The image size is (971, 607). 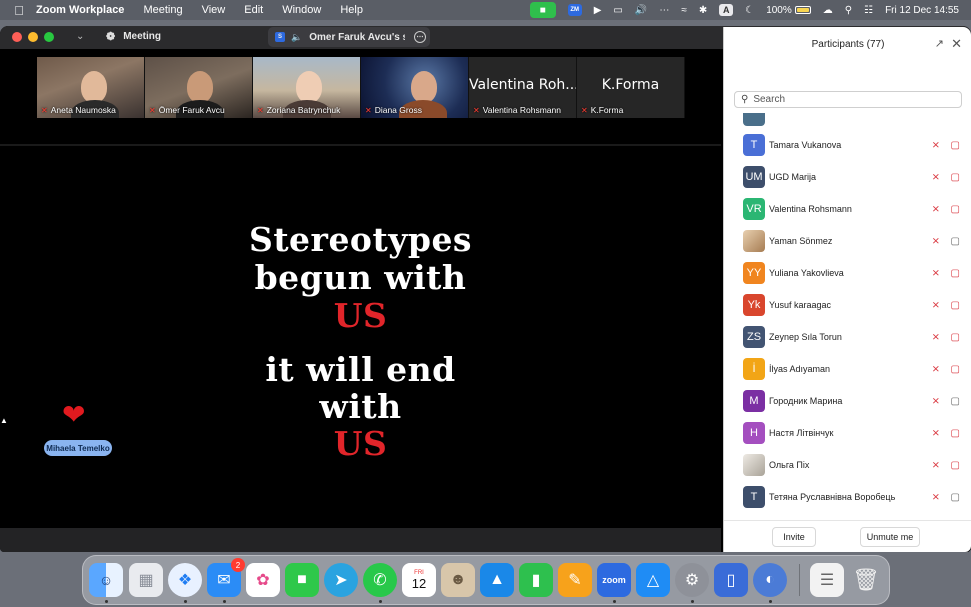 What do you see at coordinates (458, 580) in the screenshot?
I see `contacts-icon: ☻` at bounding box center [458, 580].